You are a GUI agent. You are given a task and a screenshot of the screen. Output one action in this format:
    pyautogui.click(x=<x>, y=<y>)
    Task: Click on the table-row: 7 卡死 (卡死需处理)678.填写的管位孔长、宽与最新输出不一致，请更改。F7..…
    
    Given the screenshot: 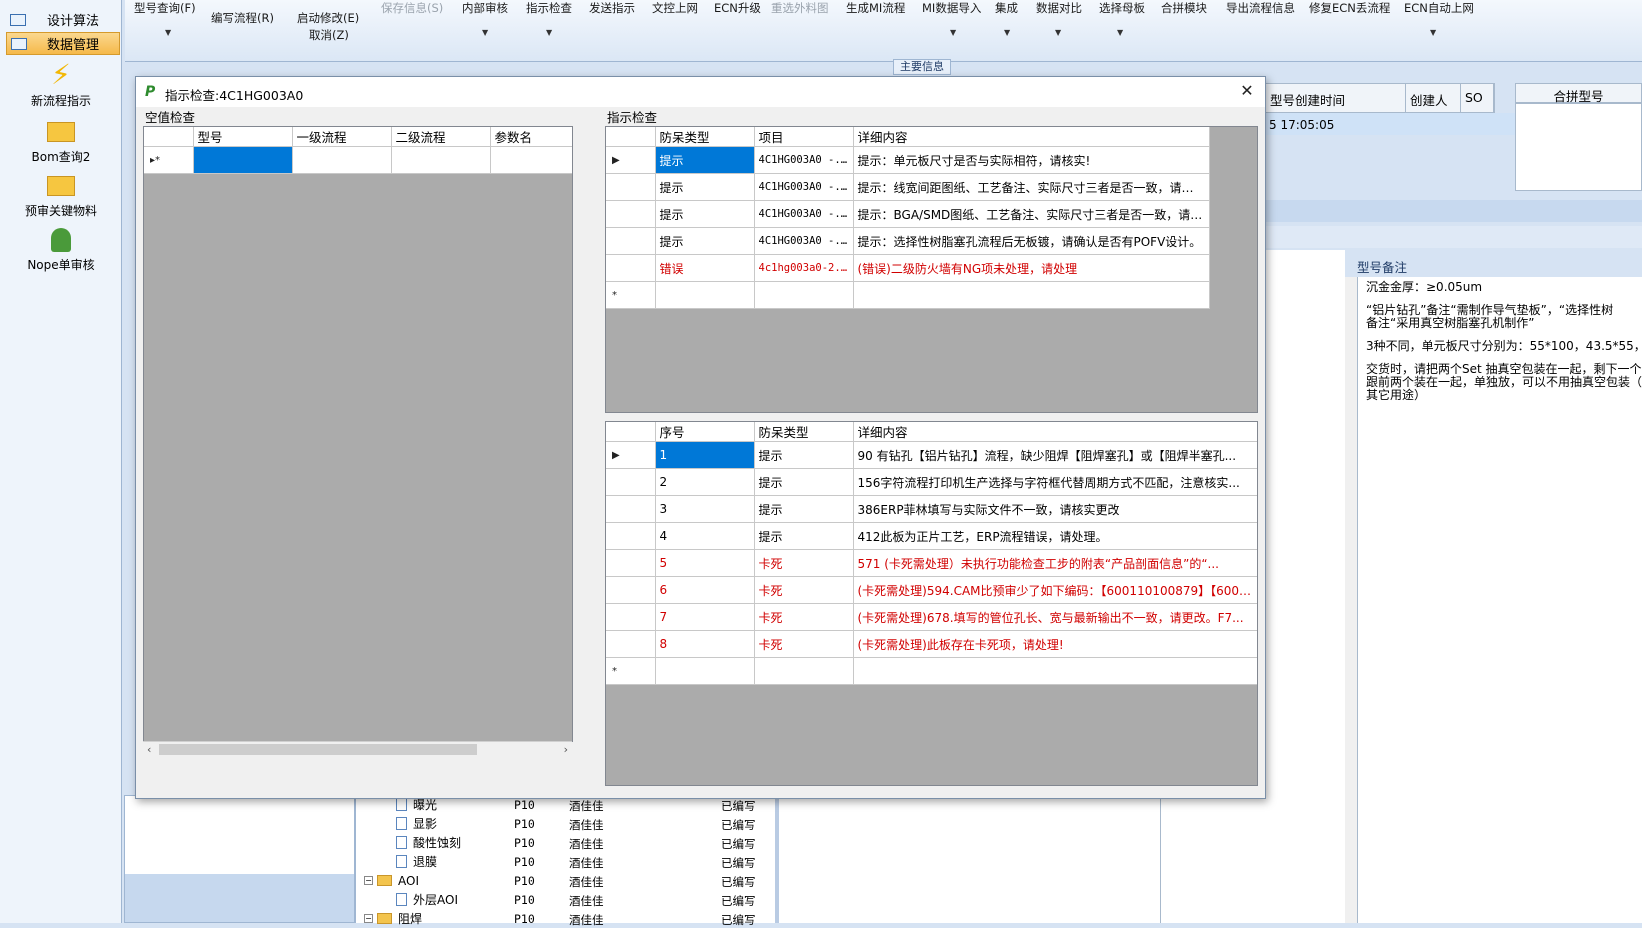 What is the action you would take?
    pyautogui.click(x=931, y=617)
    